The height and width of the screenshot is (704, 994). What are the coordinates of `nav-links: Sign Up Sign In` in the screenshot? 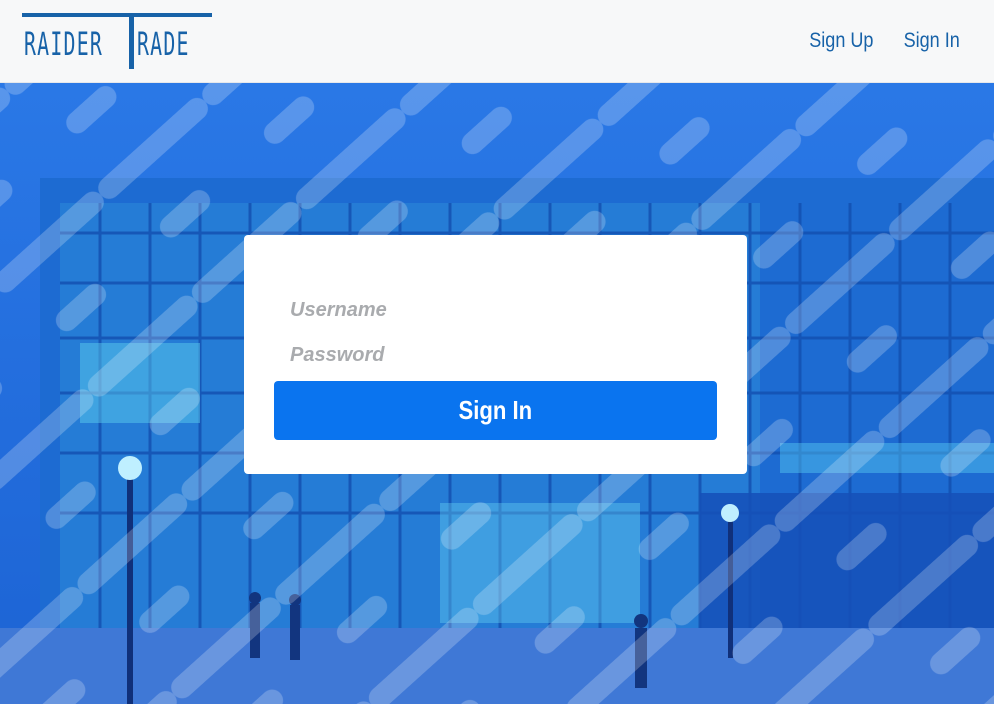 It's located at (884, 41).